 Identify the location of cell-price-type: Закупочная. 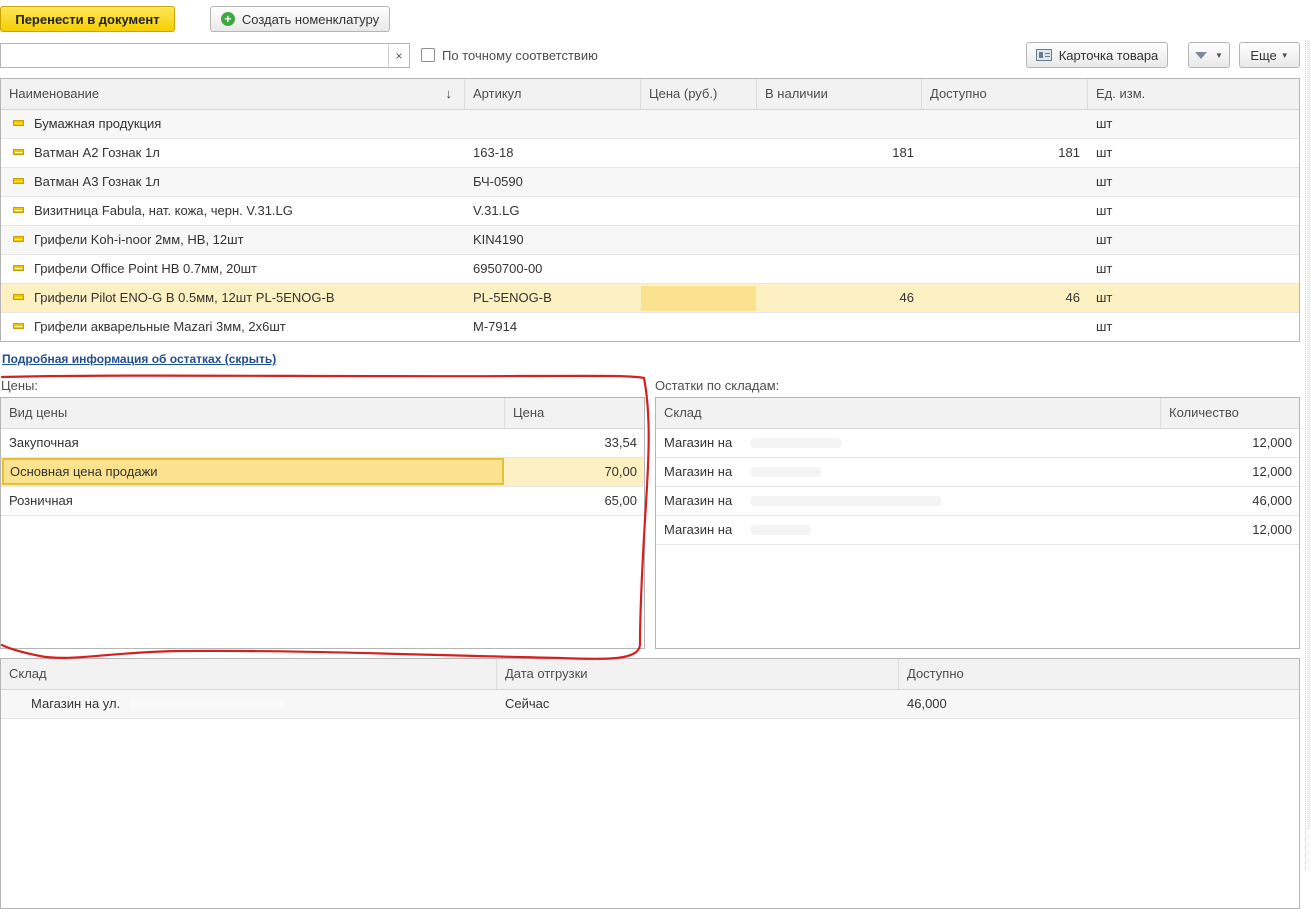
(44, 442).